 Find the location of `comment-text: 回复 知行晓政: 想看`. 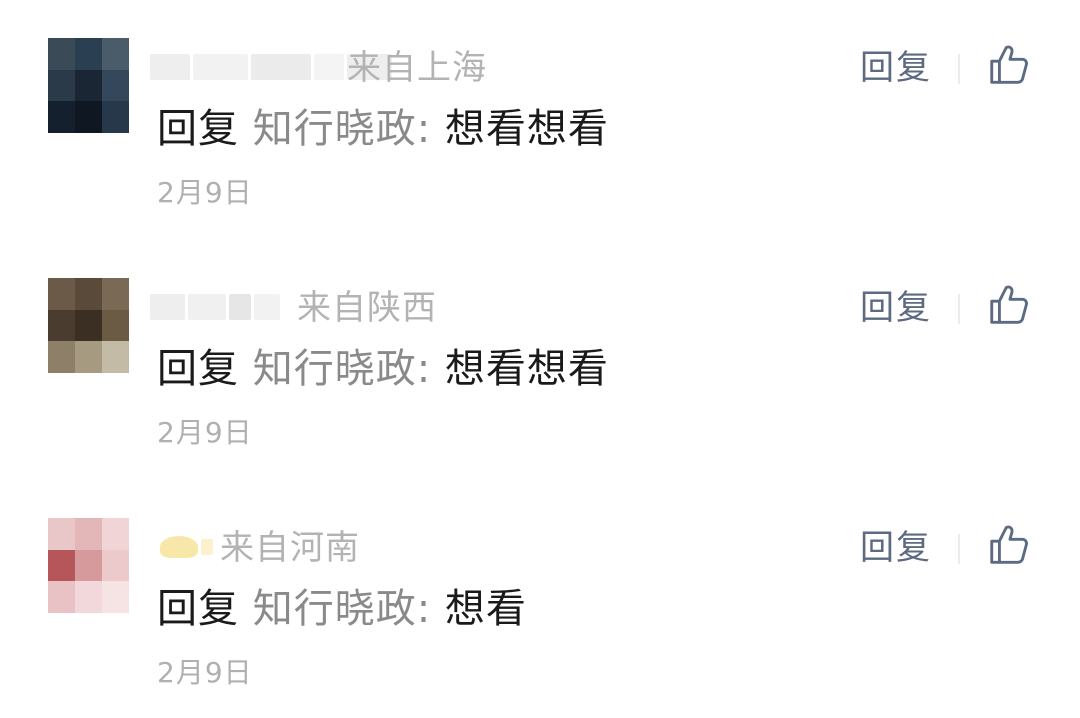

comment-text: 回复 知行晓政: 想看 is located at coordinates (342, 609).